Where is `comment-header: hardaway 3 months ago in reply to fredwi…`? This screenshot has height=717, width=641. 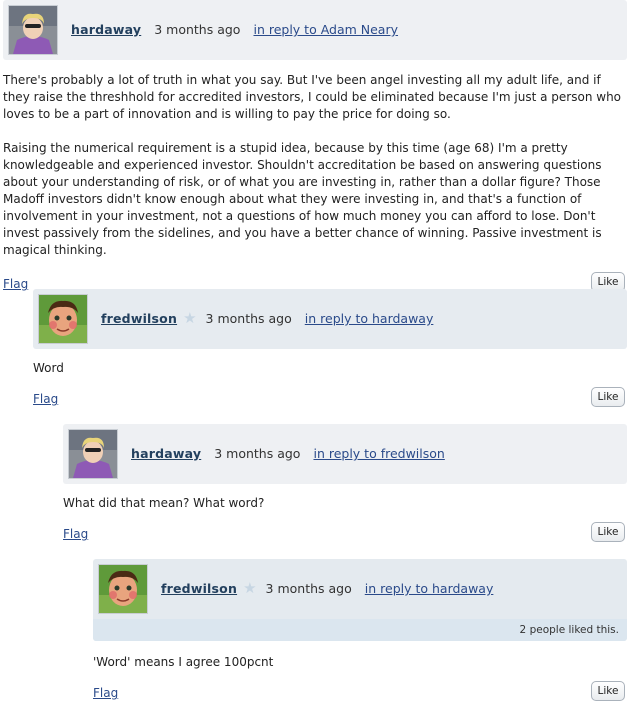 comment-header: hardaway 3 months ago in reply to fredwi… is located at coordinates (345, 454).